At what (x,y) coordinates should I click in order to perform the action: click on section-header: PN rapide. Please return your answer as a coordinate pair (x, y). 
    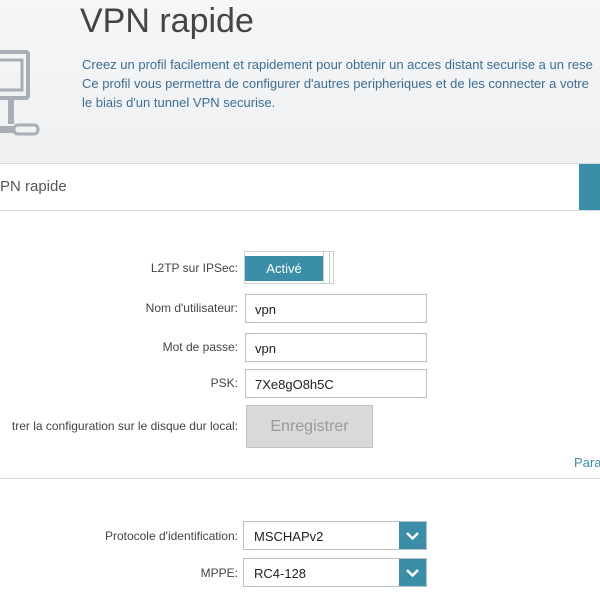
    Looking at the image, I should click on (300, 187).